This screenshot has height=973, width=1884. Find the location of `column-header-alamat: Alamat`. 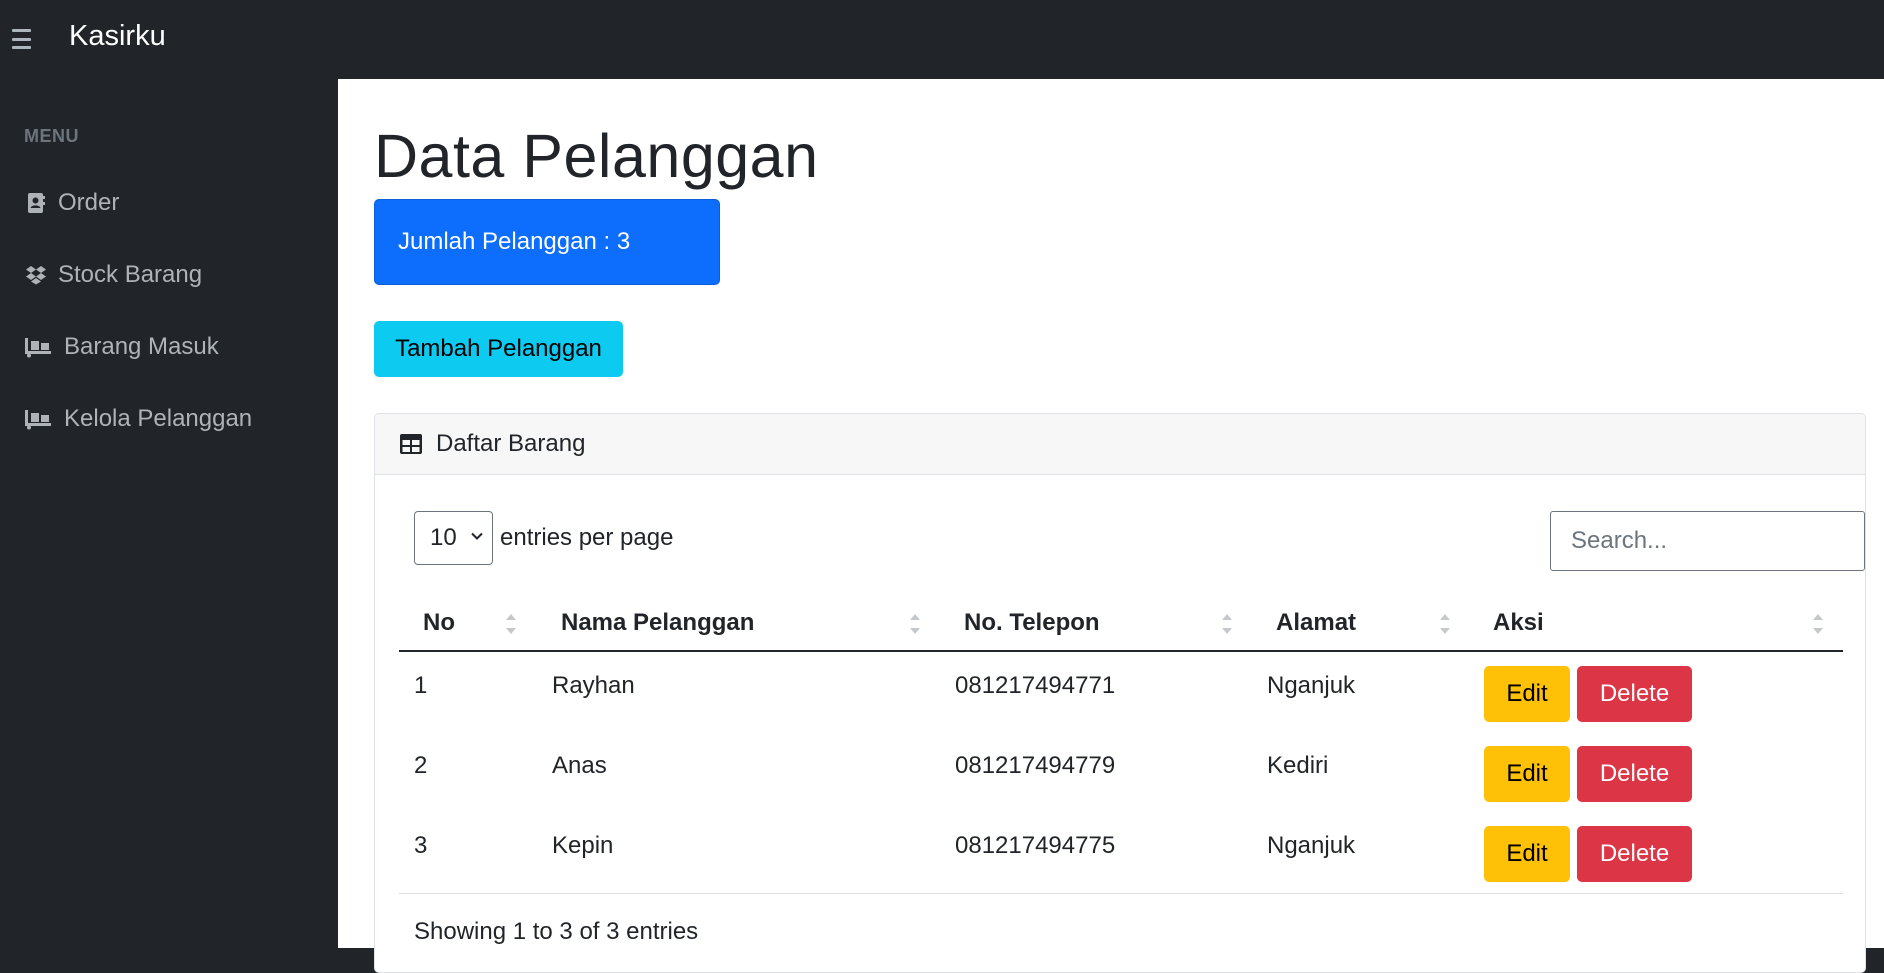

column-header-alamat: Alamat is located at coordinates (1316, 623).